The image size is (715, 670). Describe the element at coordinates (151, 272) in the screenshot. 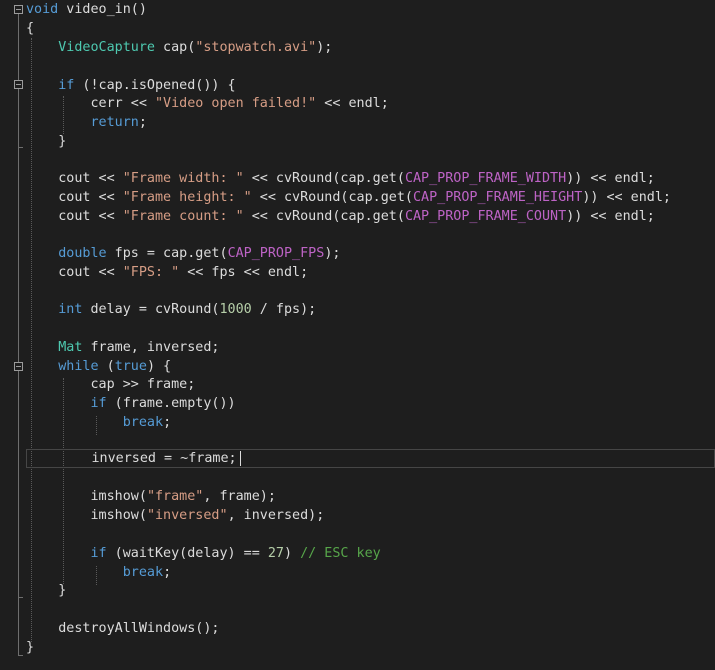

I see `string-literal: "FPS: "` at that location.